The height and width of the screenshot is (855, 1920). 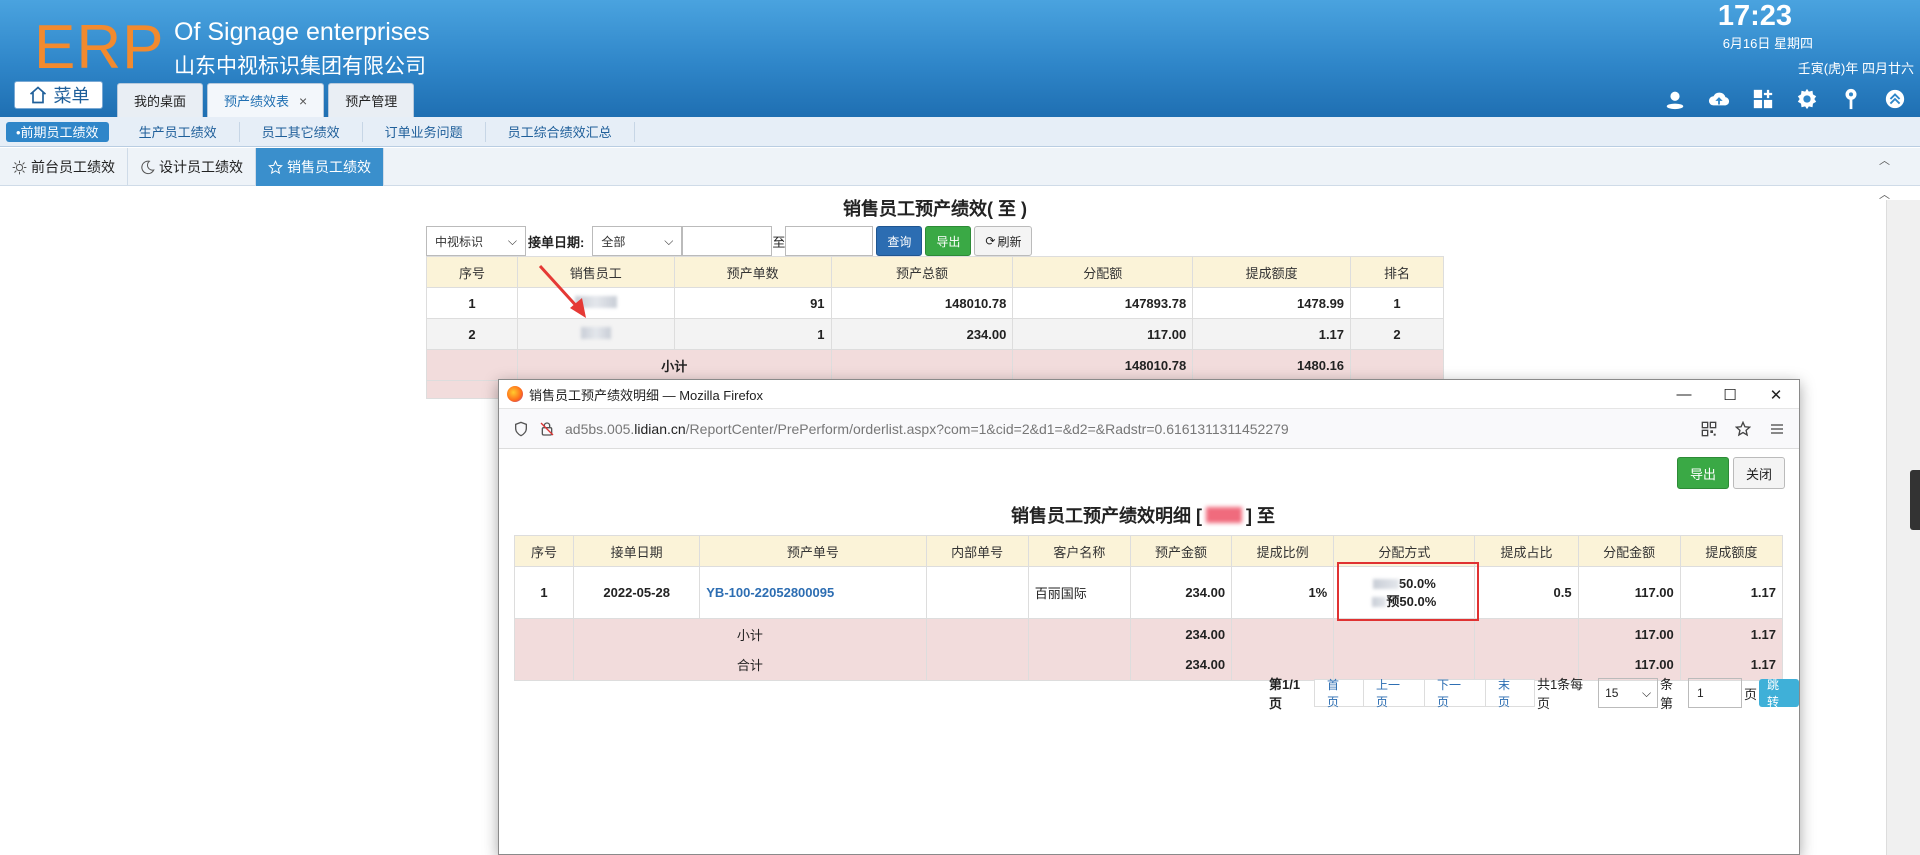 I want to click on col-header: 内部单号, so click(x=977, y=551).